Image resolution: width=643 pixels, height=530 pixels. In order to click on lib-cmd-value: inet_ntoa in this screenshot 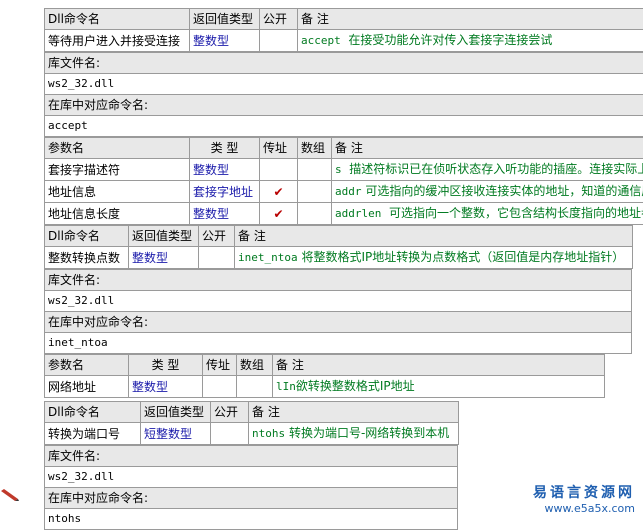, I will do `click(338, 343)`.